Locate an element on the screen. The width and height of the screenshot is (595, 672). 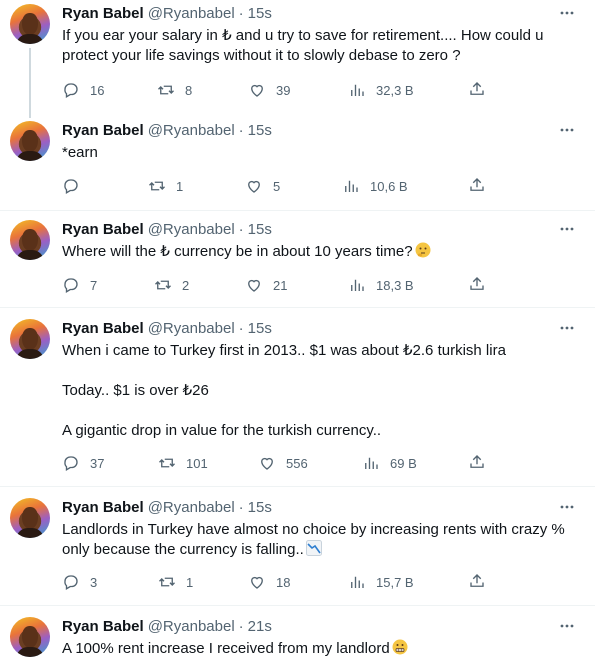
views-button: 10,6 B is located at coordinates (375, 186).